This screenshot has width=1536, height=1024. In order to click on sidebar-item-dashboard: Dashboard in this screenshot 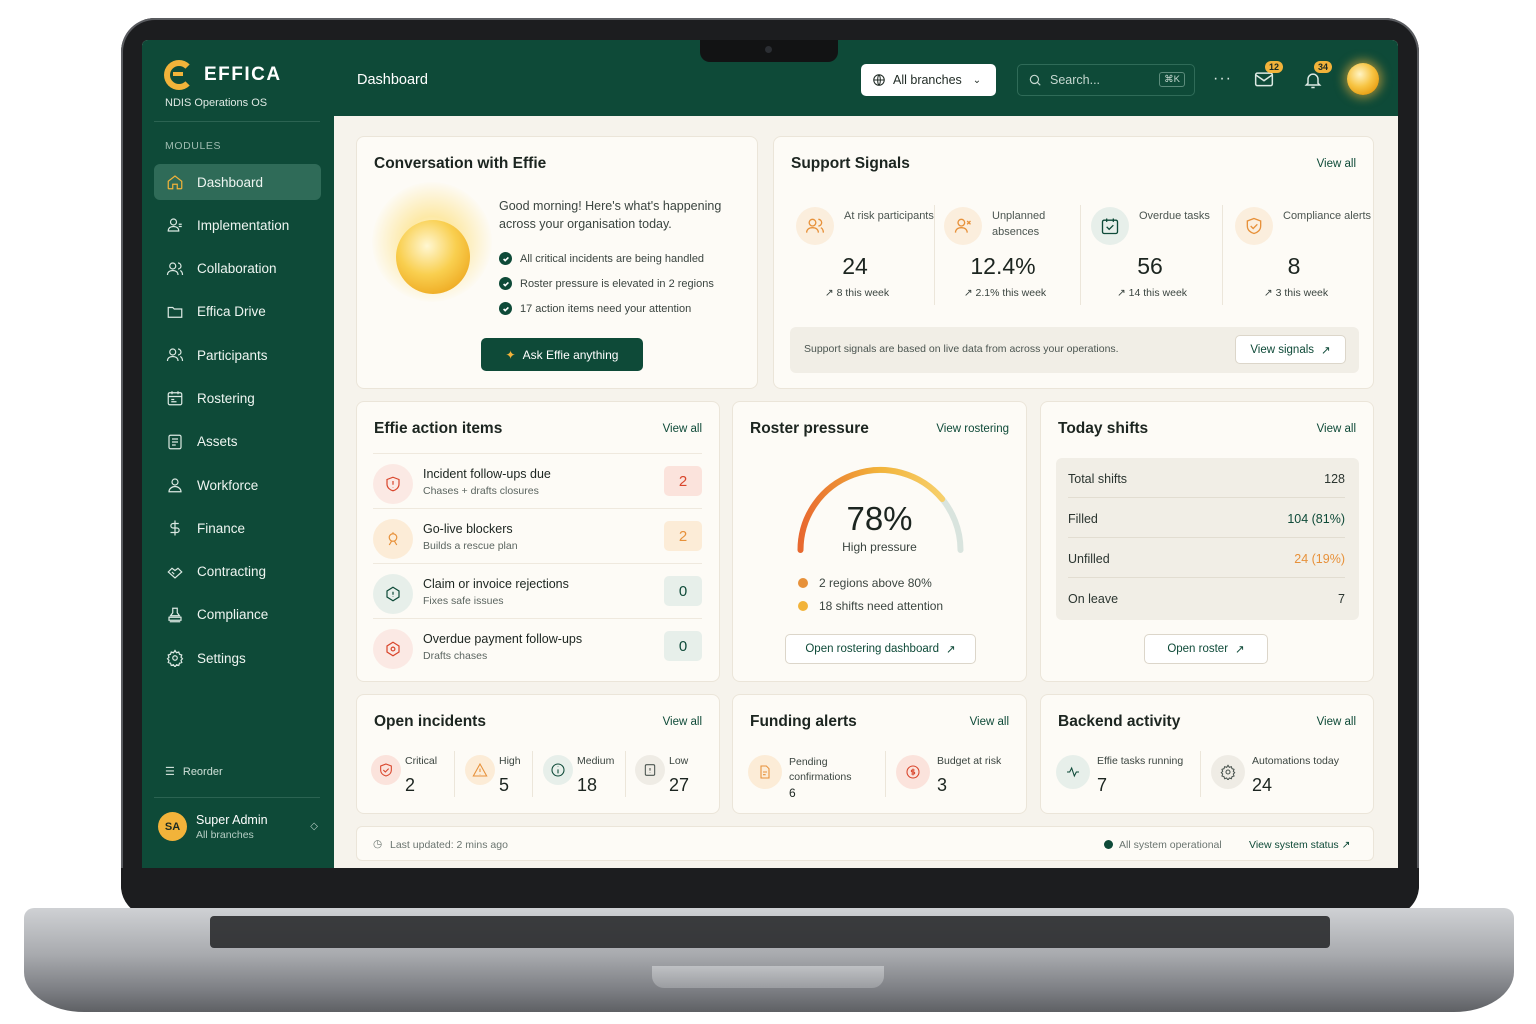, I will do `click(237, 182)`.